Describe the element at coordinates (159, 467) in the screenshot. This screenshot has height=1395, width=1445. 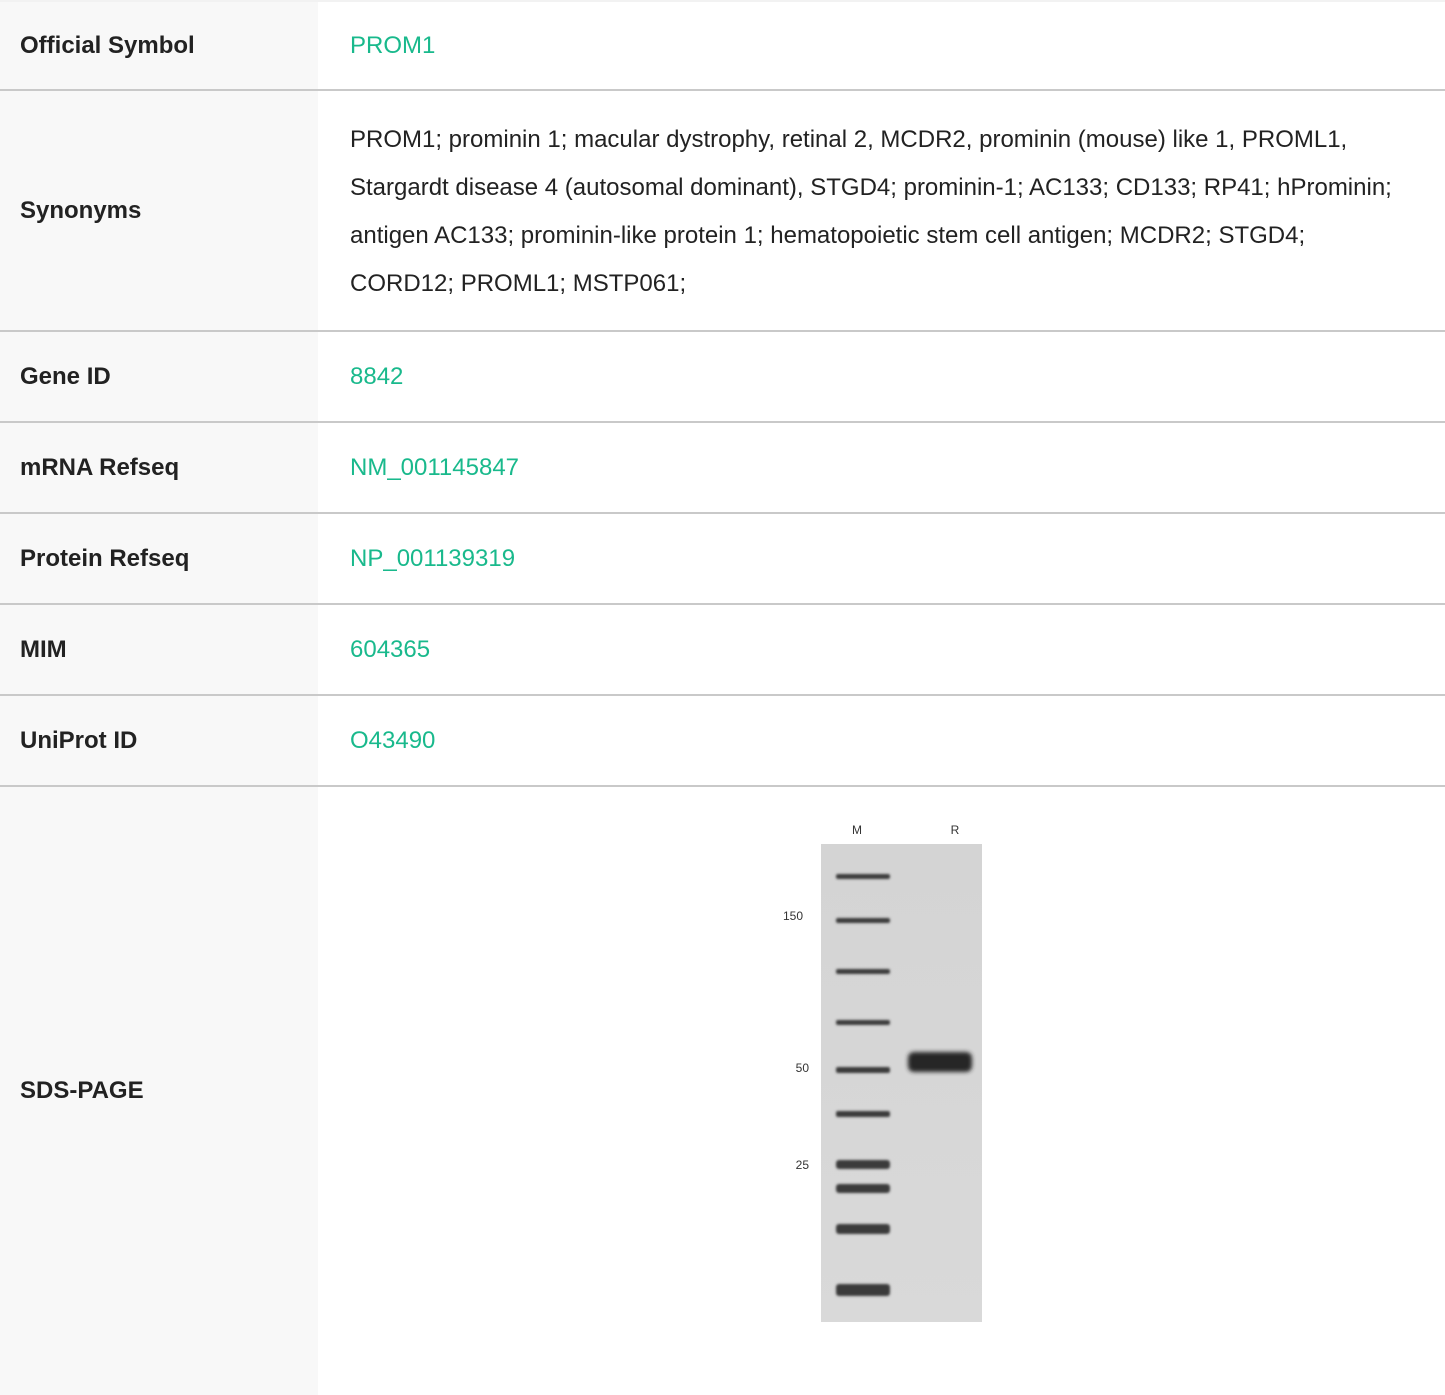
I see `label-mrna-refseq: mRNA Refseq` at that location.